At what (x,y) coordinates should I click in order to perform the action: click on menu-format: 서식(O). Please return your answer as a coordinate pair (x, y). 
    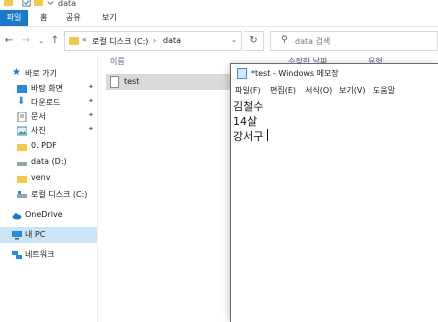
    Looking at the image, I should click on (318, 90).